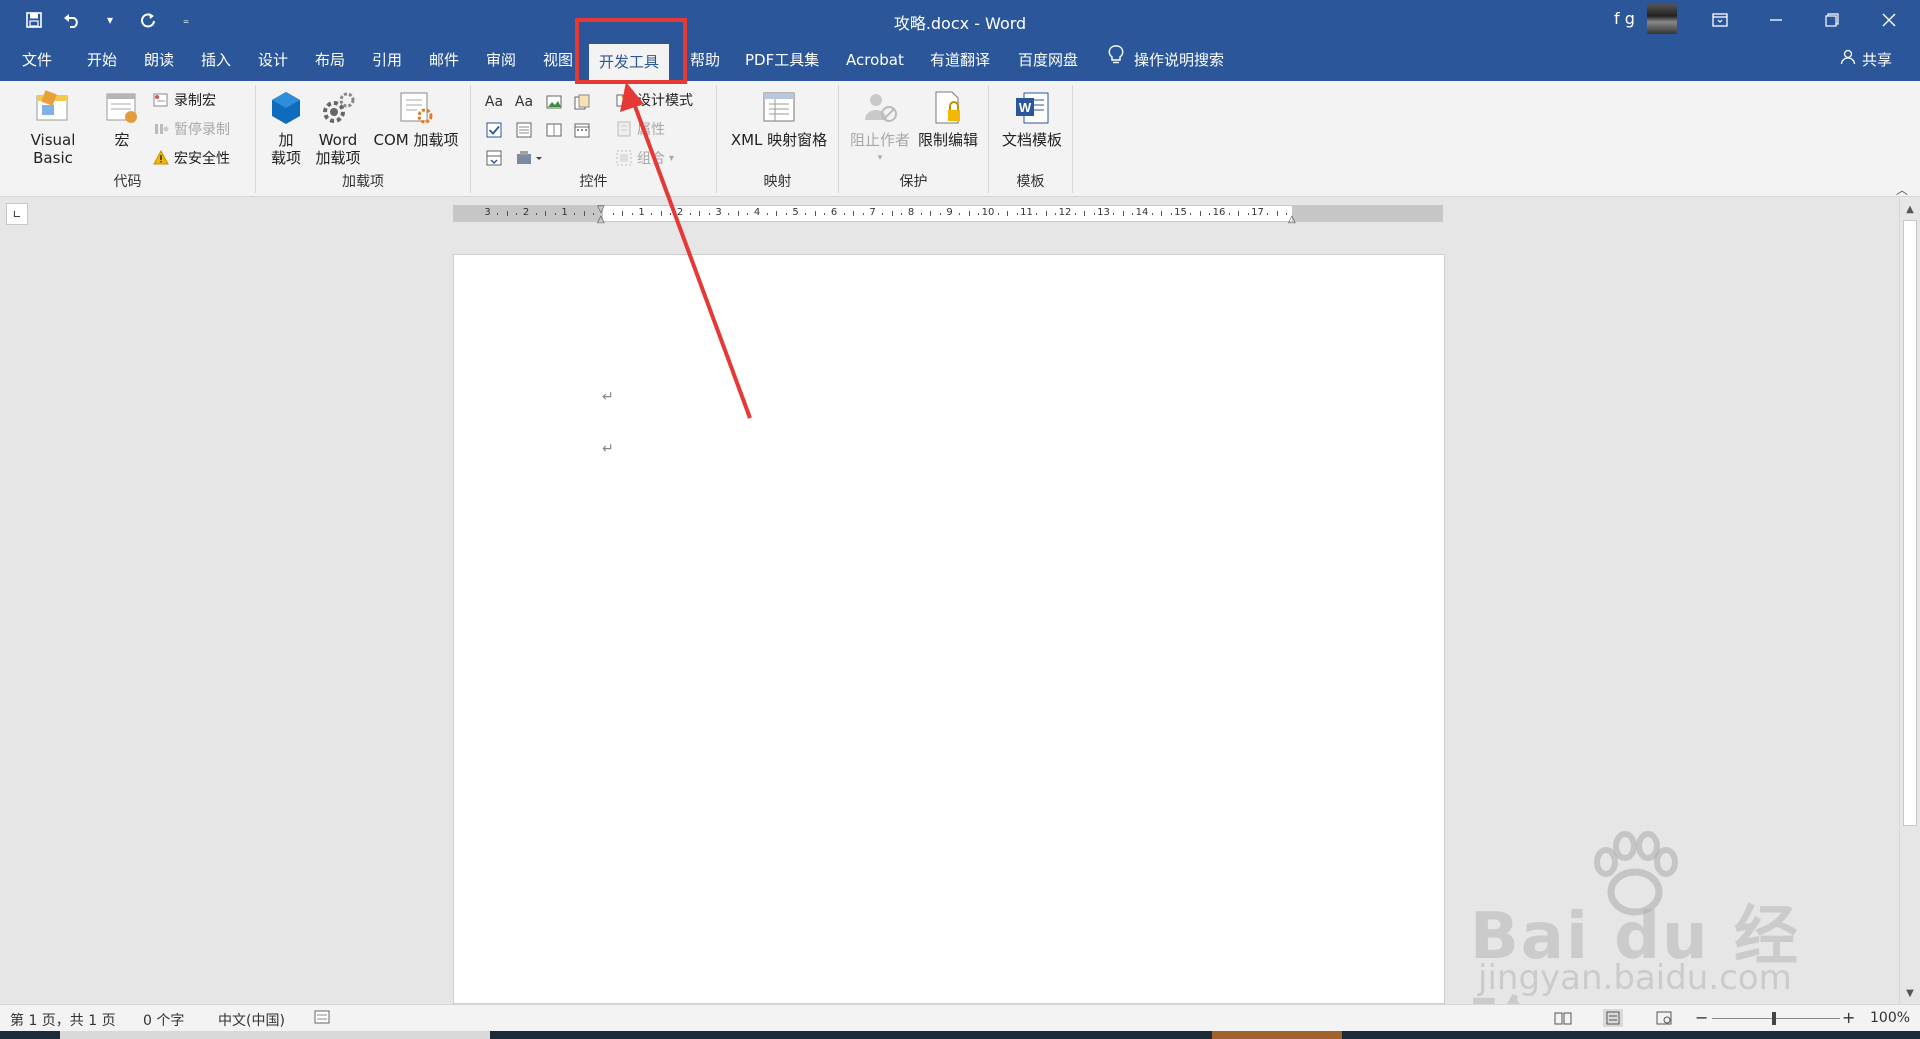 Image resolution: width=1920 pixels, height=1039 pixels. Describe the element at coordinates (1701, 1017) in the screenshot. I see `zoom-out-button: −` at that location.